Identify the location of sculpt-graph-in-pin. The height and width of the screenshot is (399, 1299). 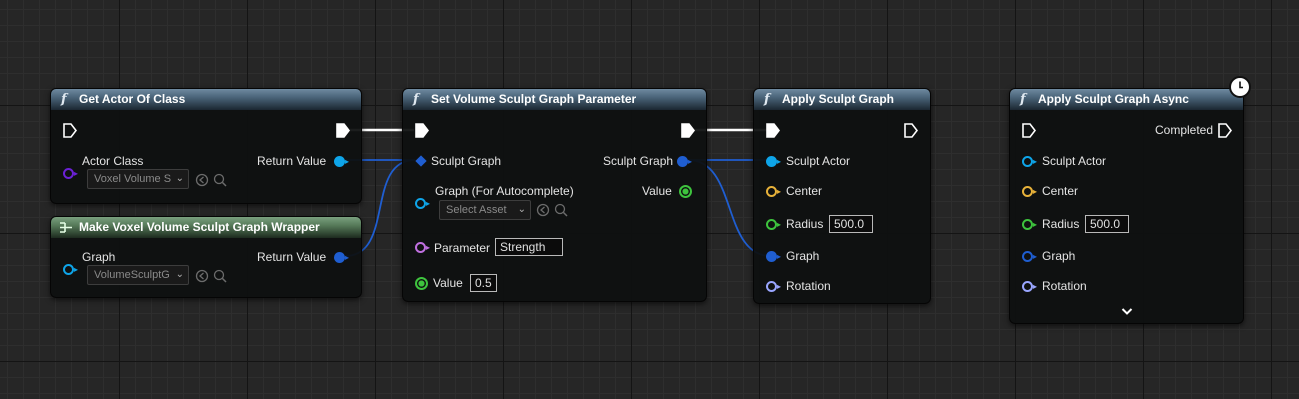
(421, 161).